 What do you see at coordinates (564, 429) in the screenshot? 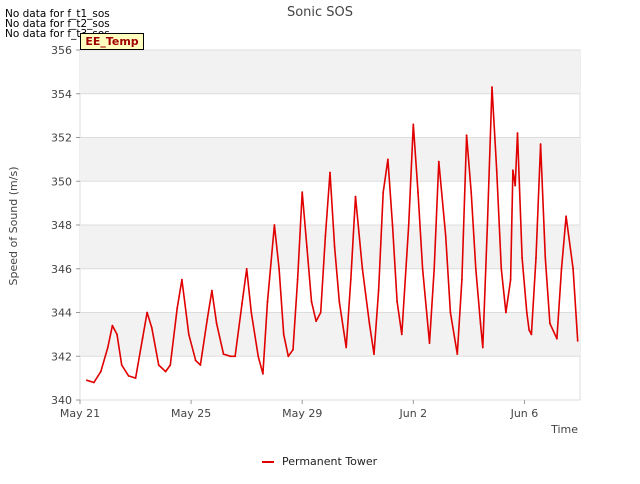
I see `x-axis-label: Time` at bounding box center [564, 429].